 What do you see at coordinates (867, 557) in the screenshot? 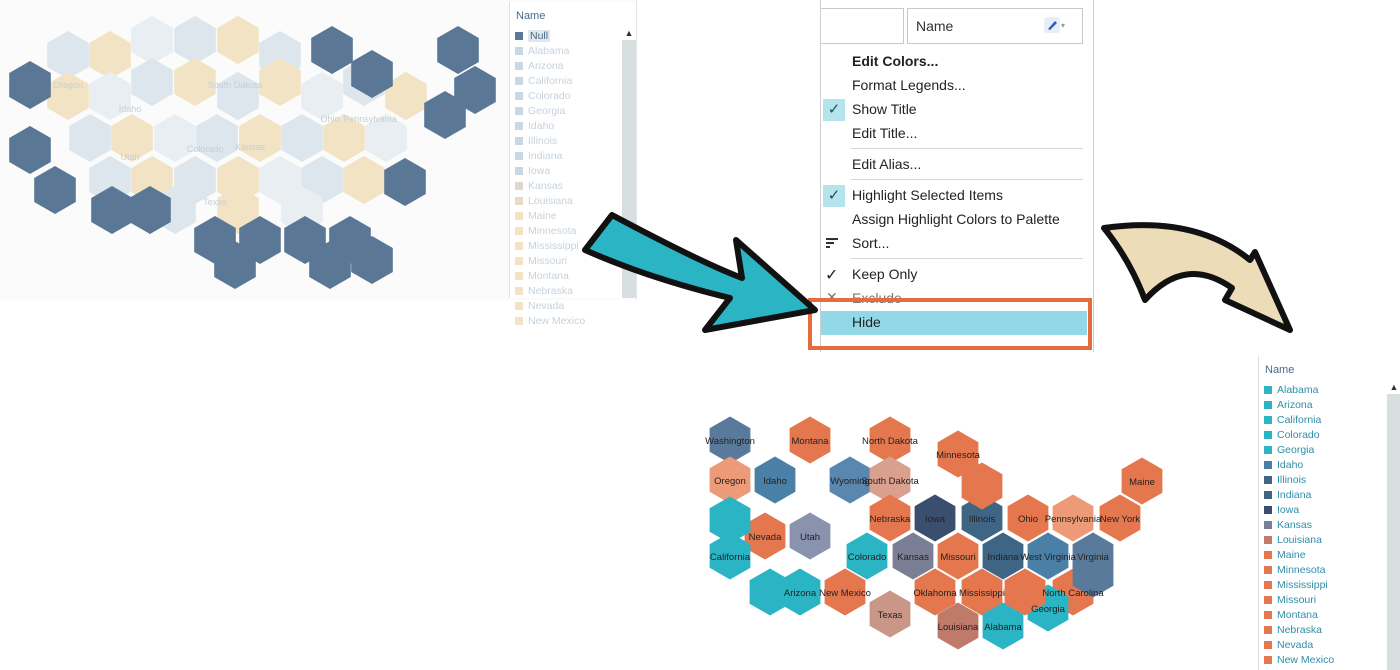
I see `state-label: Colorado` at bounding box center [867, 557].